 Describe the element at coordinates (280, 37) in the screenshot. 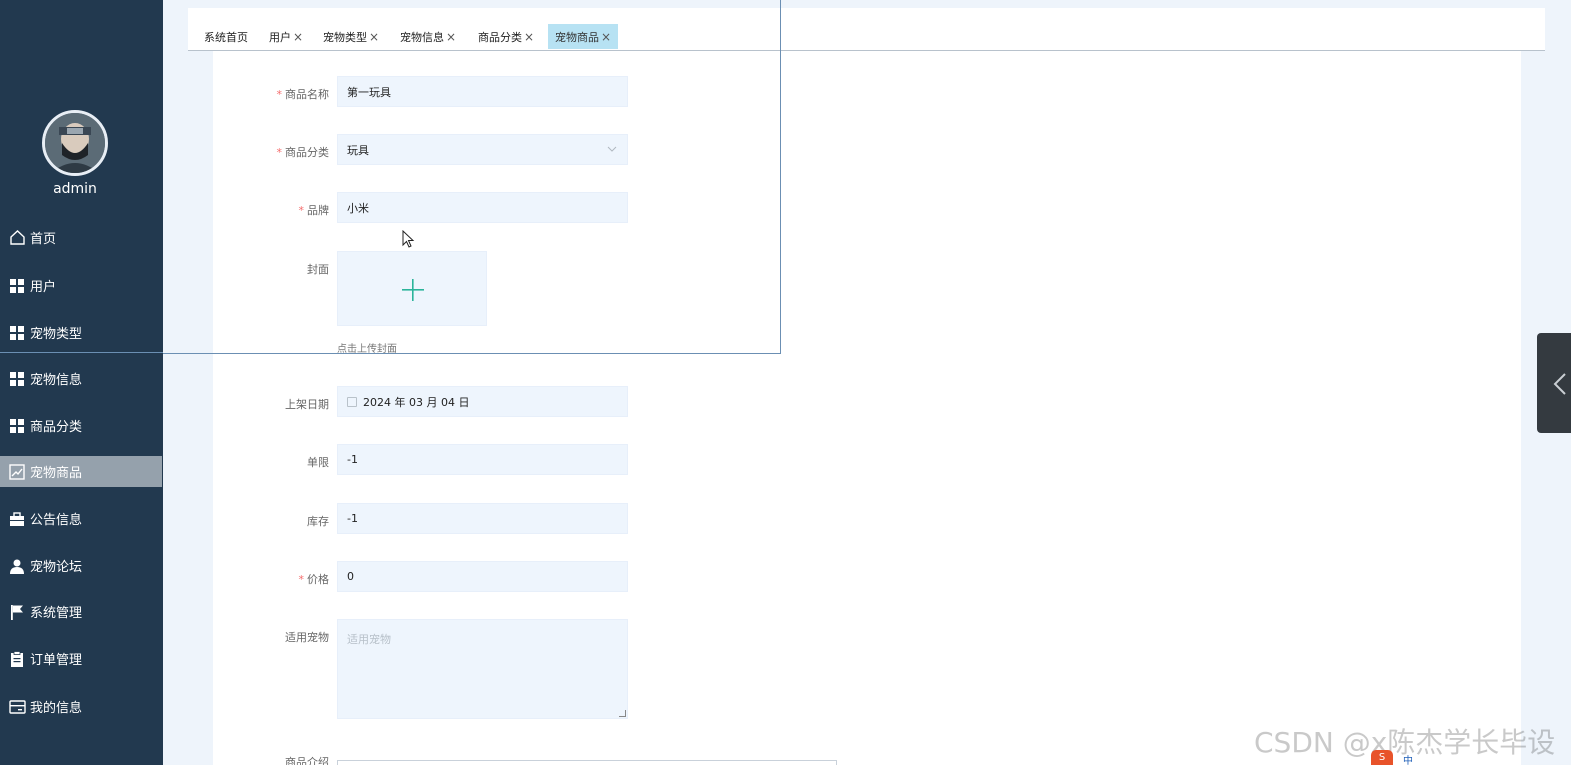

I see `tab-label: 用户` at that location.